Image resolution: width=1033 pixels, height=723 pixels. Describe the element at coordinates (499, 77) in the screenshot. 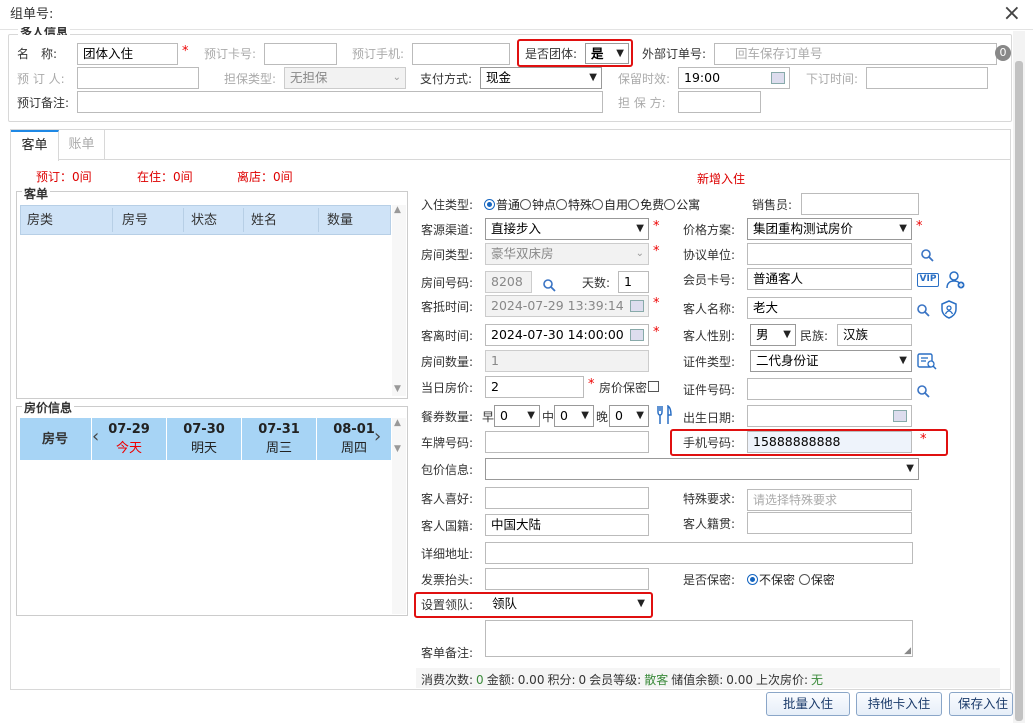

I see `pay-method-value: 现金` at that location.